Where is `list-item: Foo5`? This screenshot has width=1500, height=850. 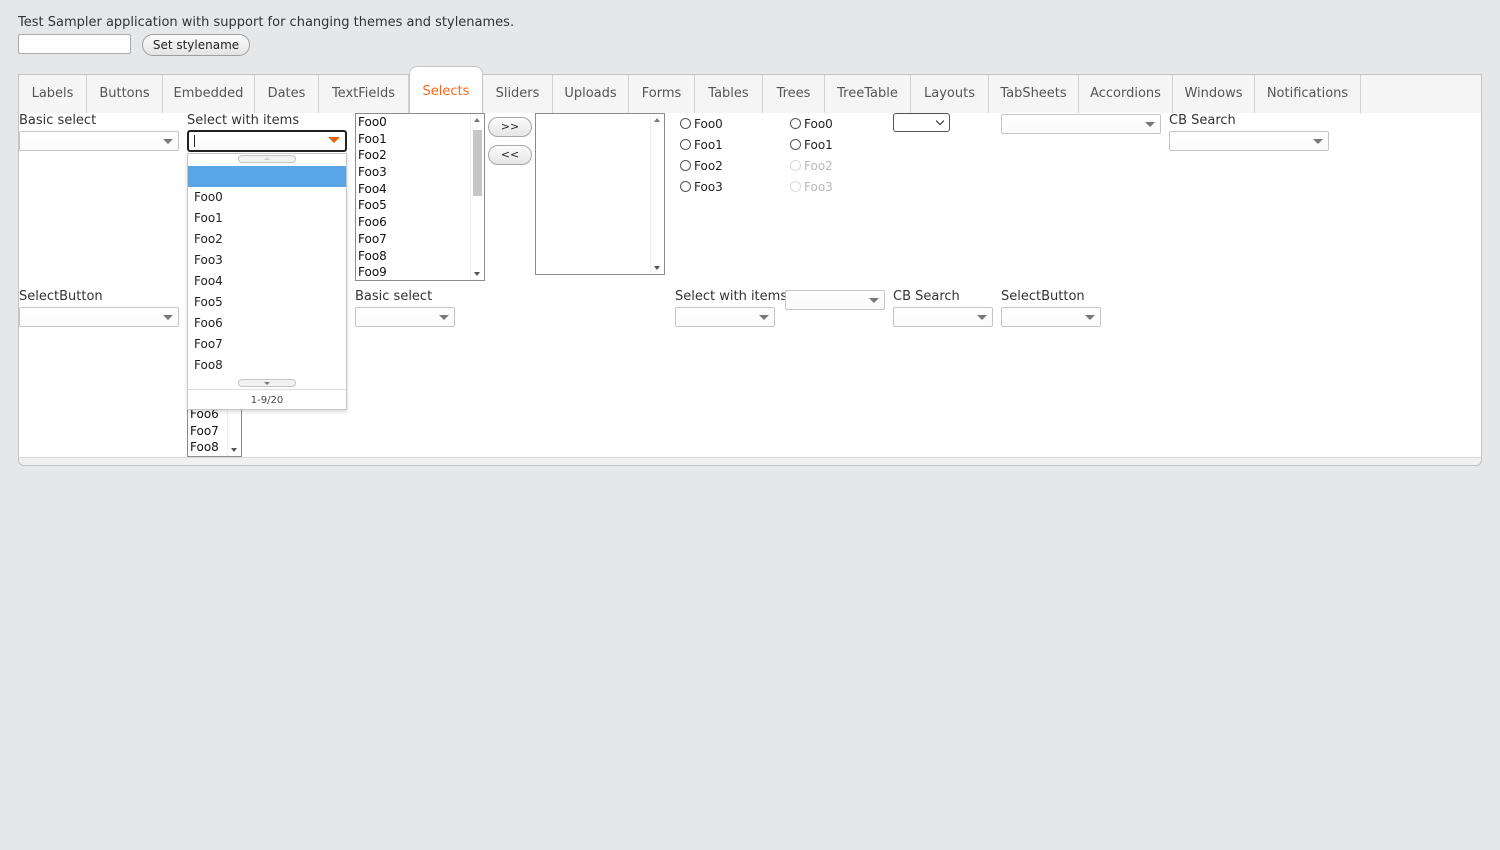 list-item: Foo5 is located at coordinates (420, 205).